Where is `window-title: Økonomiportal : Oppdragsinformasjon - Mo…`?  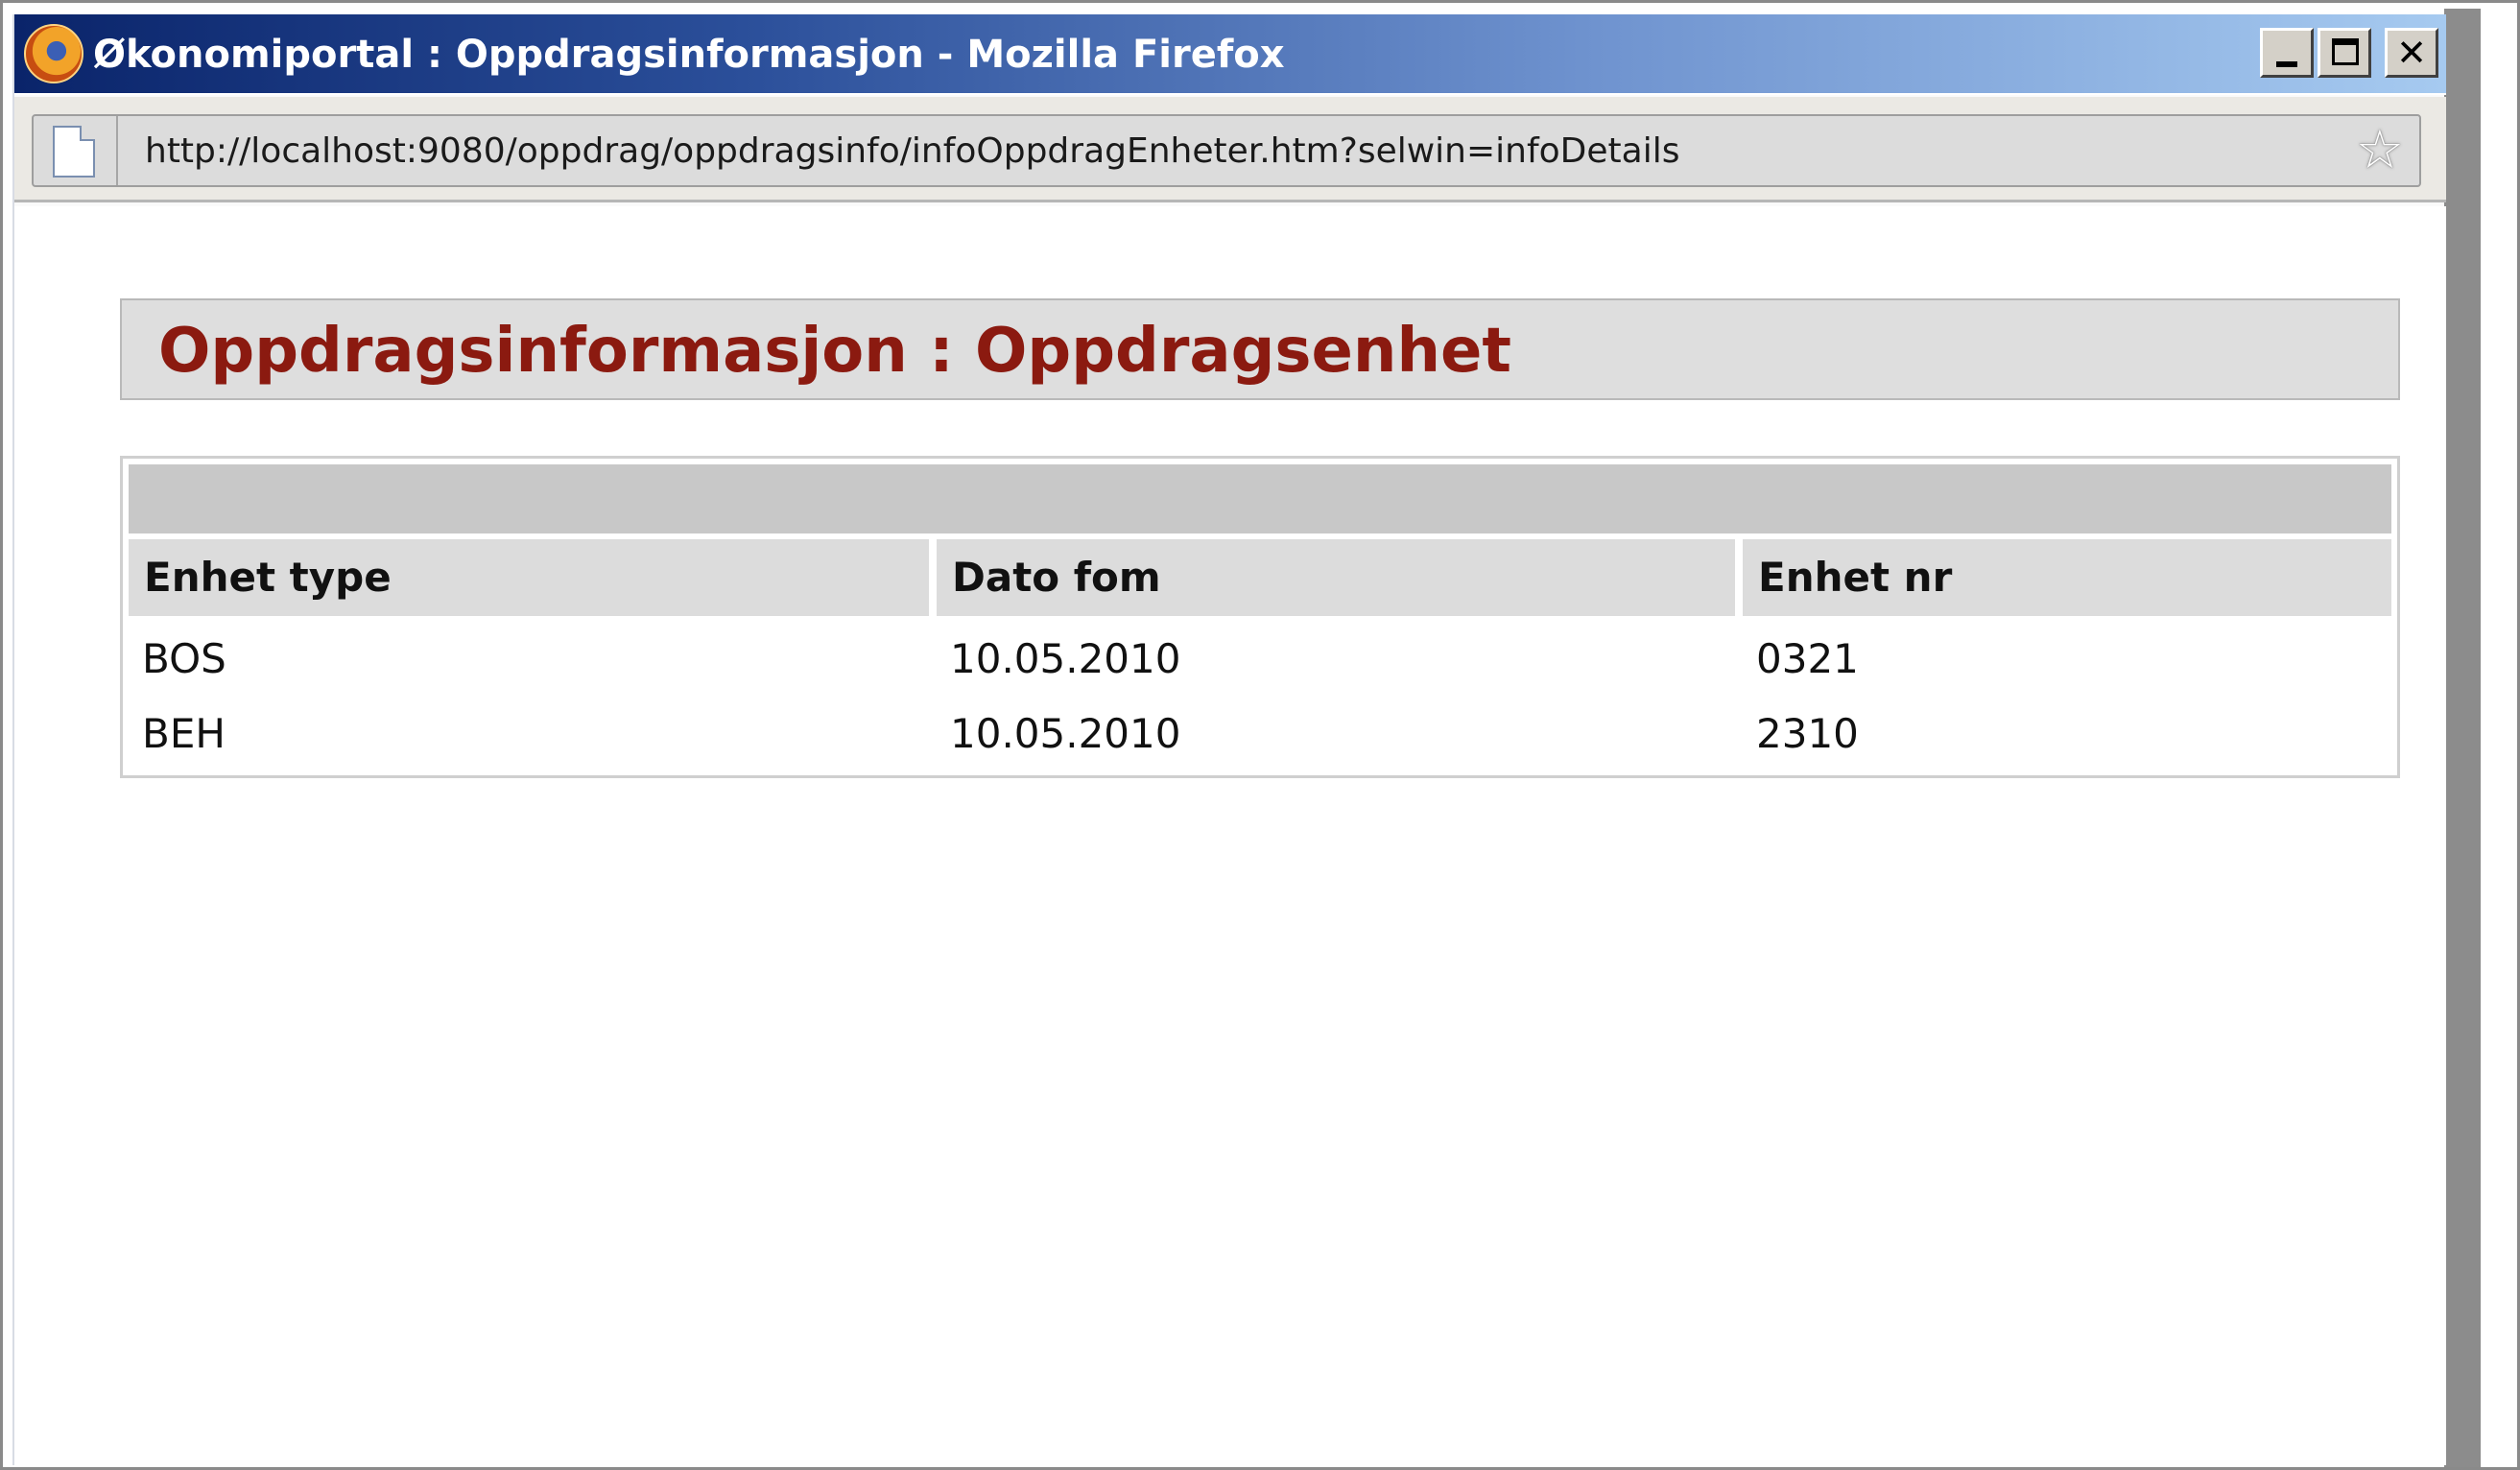 window-title: Økonomiportal : Oppdragsinformasjon - Mo… is located at coordinates (689, 55).